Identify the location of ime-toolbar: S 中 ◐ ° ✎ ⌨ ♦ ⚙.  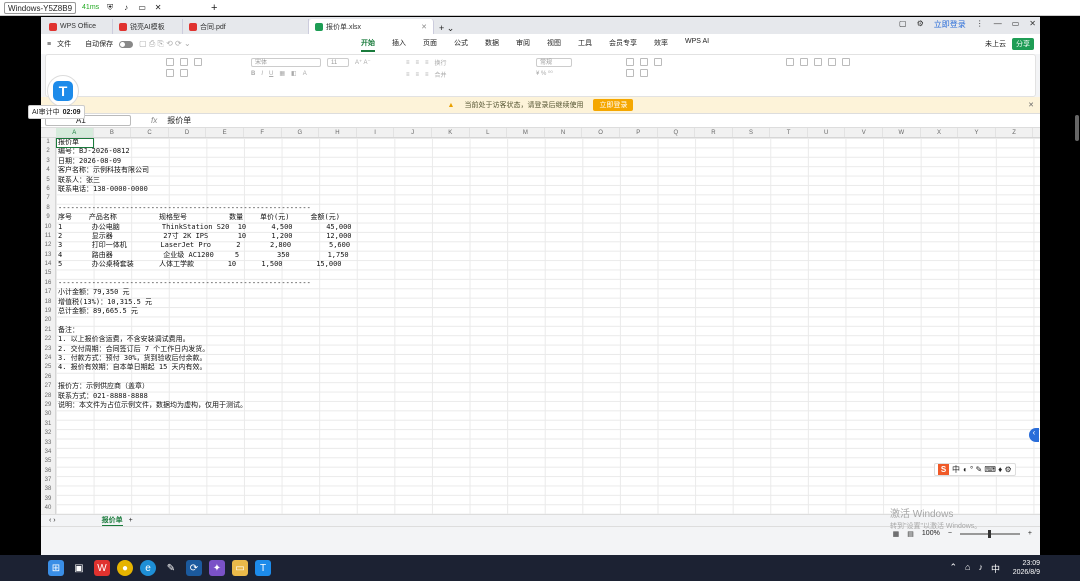
(975, 469).